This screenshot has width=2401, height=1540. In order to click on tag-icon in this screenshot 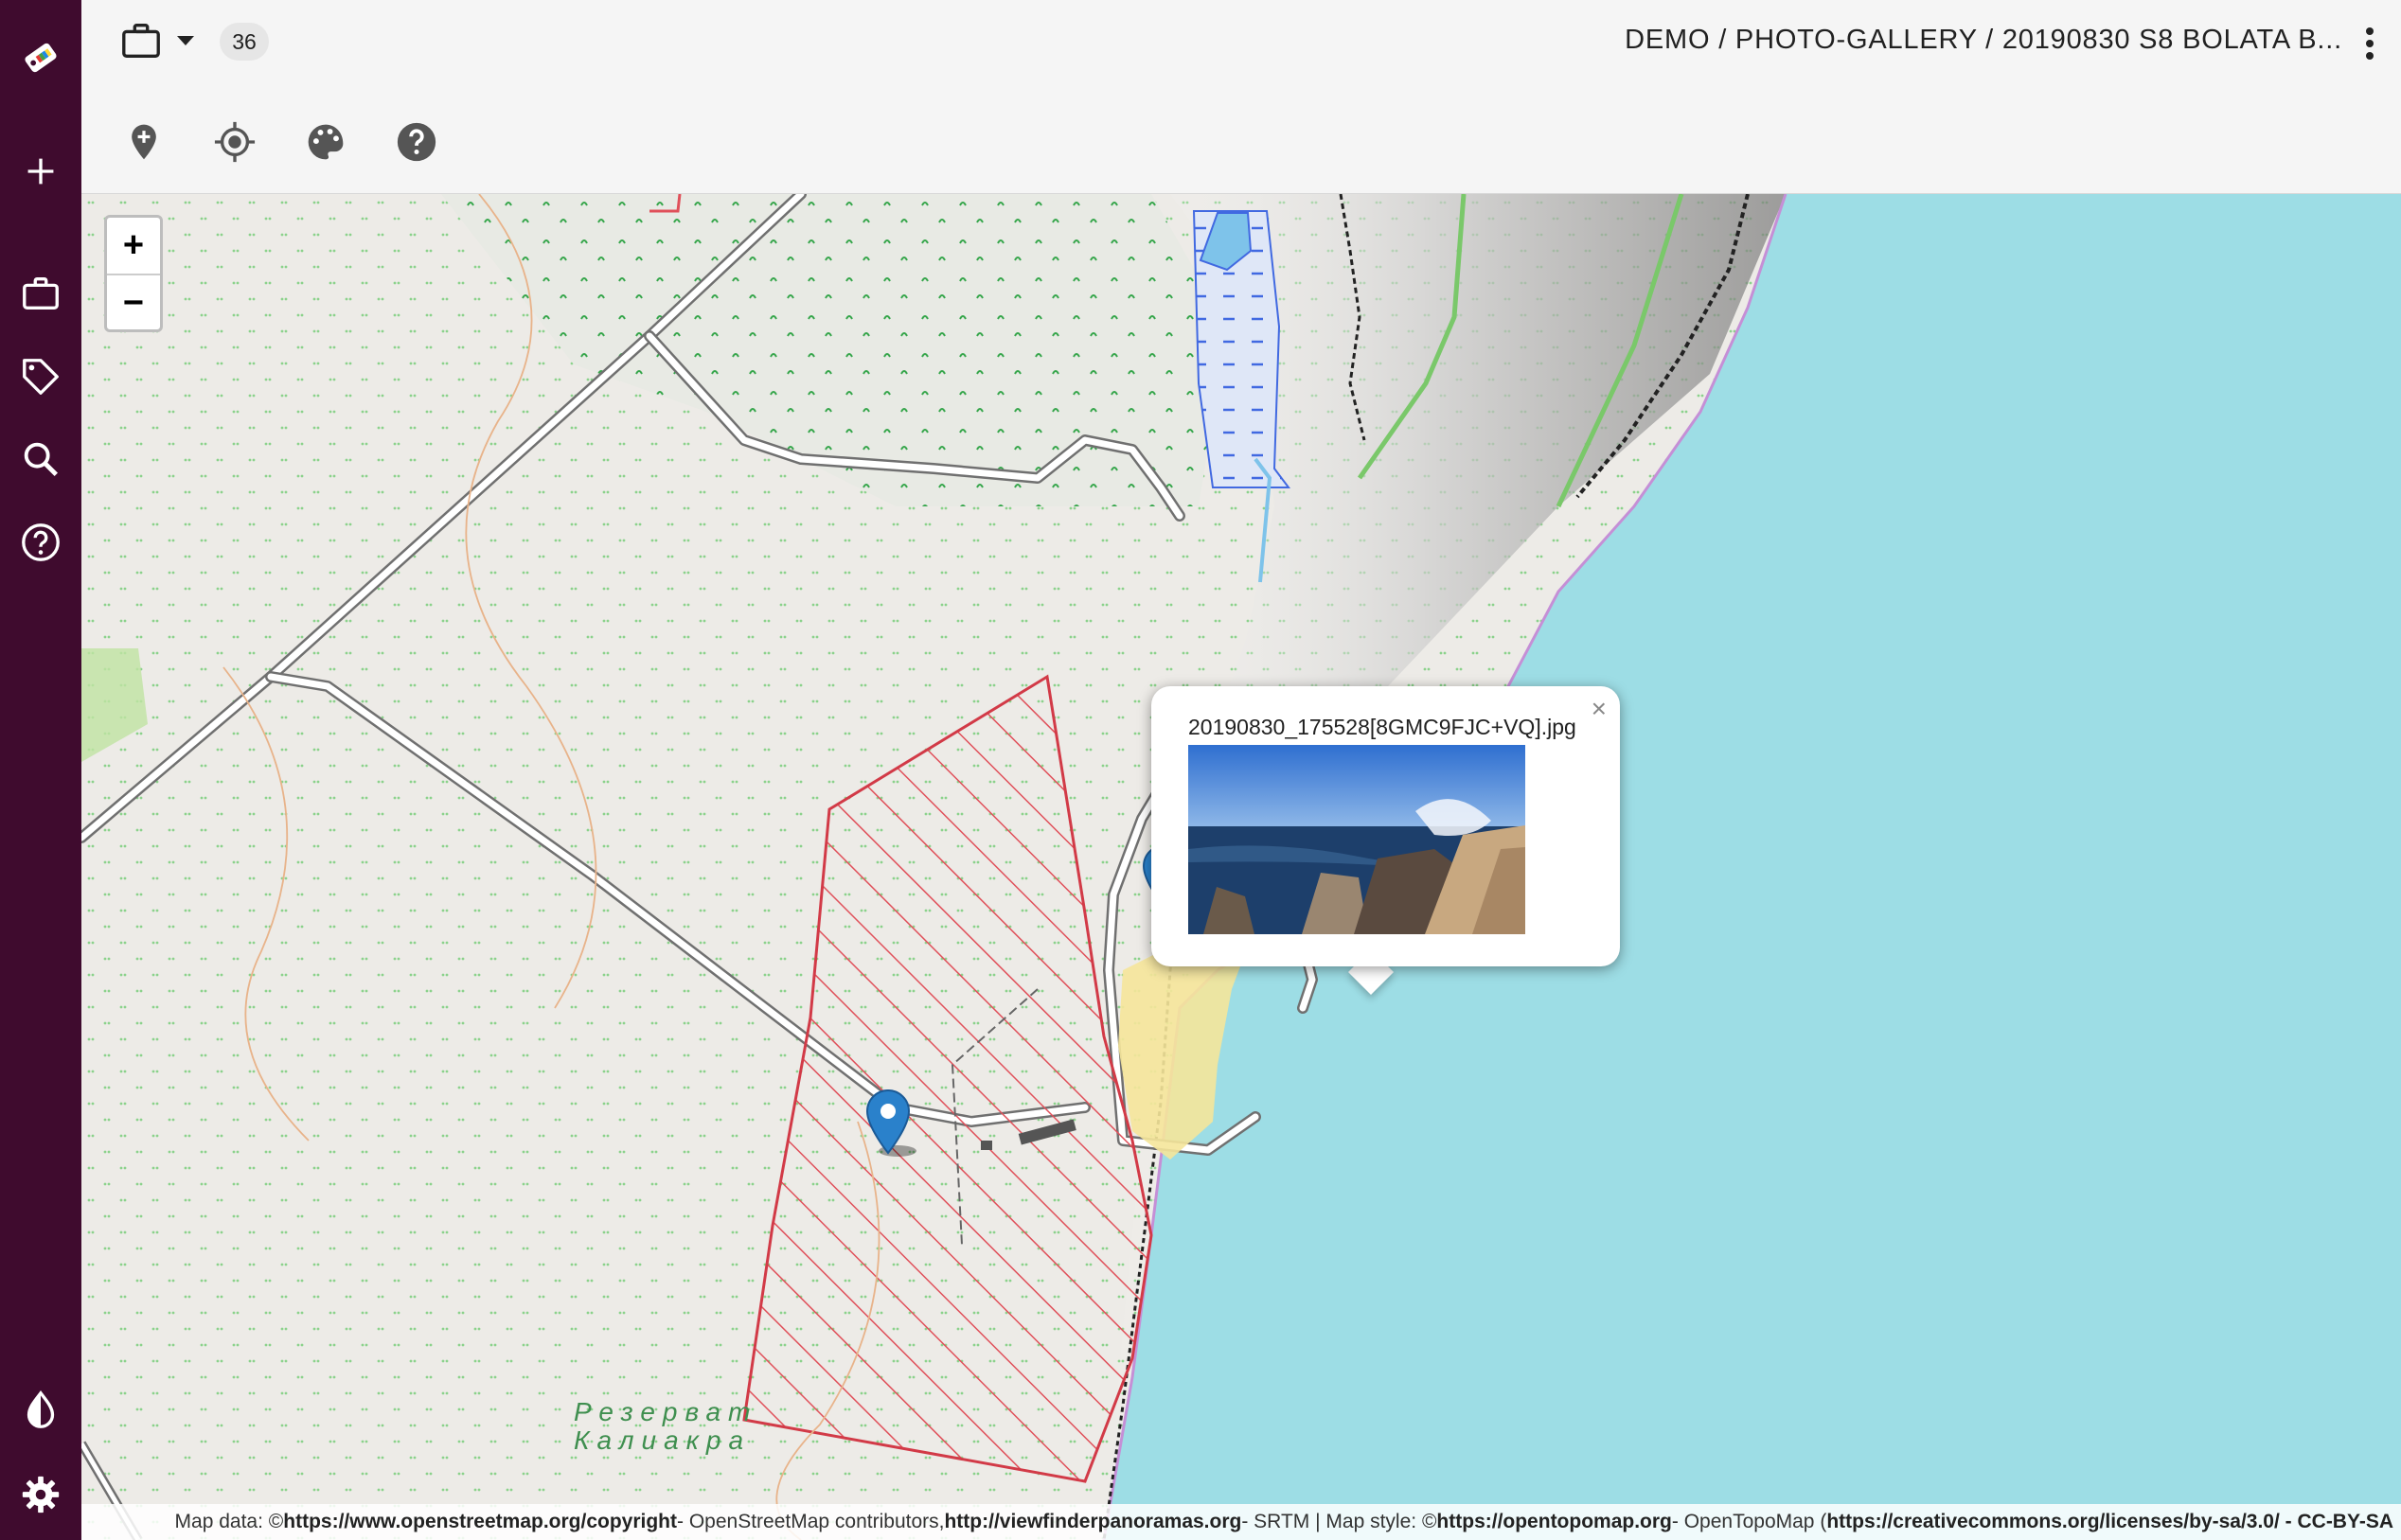, I will do `click(40, 377)`.